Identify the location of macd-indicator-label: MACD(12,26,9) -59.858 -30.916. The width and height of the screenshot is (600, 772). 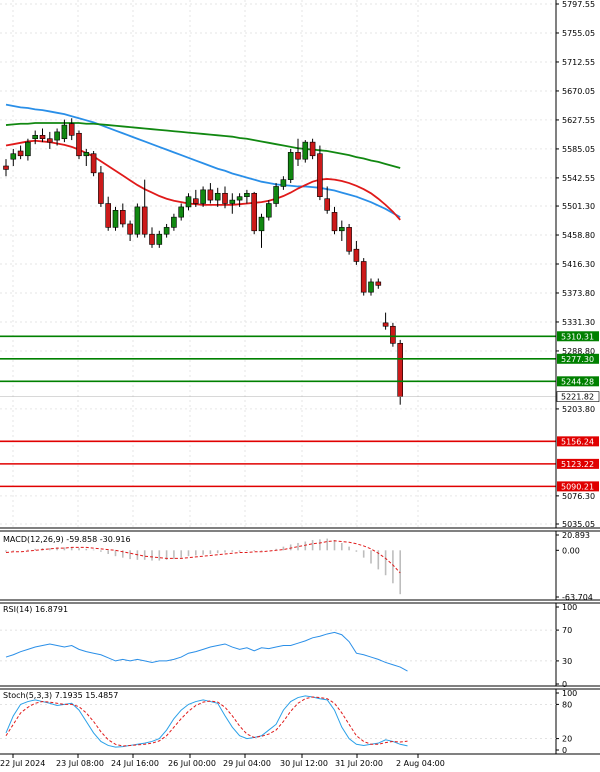
(67, 539).